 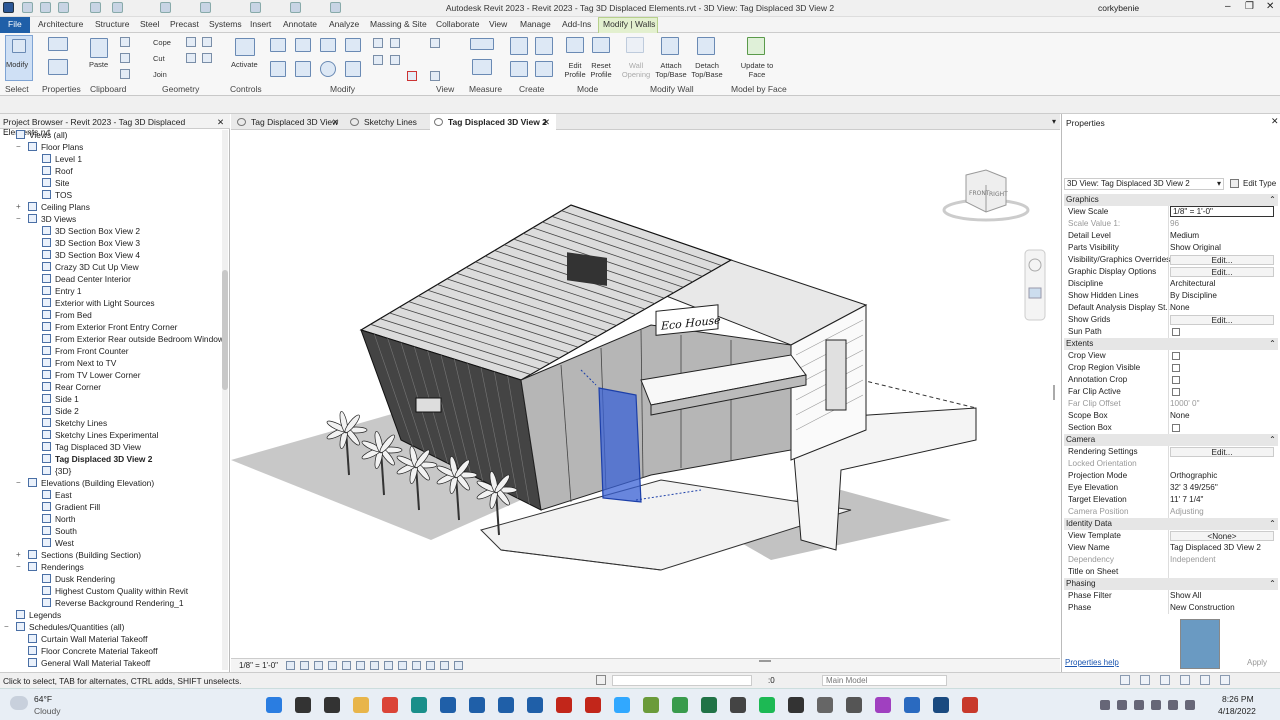 What do you see at coordinates (402, 665) in the screenshot?
I see `temp-hide-icon` at bounding box center [402, 665].